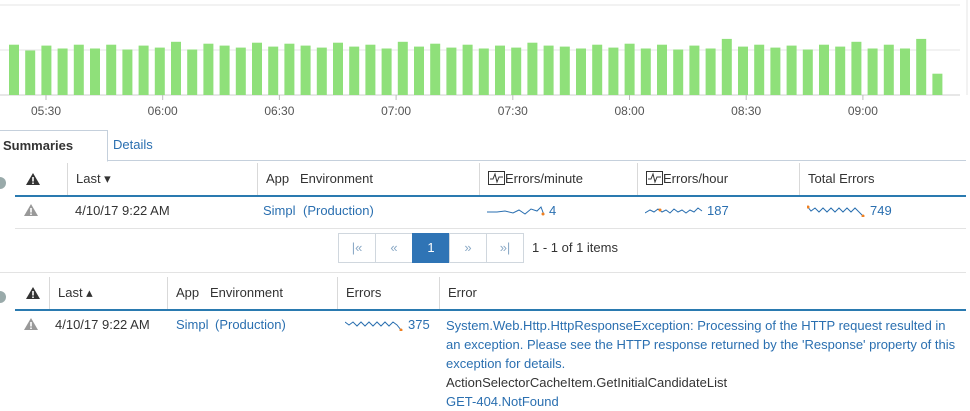  Describe the element at coordinates (881, 211) in the screenshot. I see `total-errors-value: 749` at that location.